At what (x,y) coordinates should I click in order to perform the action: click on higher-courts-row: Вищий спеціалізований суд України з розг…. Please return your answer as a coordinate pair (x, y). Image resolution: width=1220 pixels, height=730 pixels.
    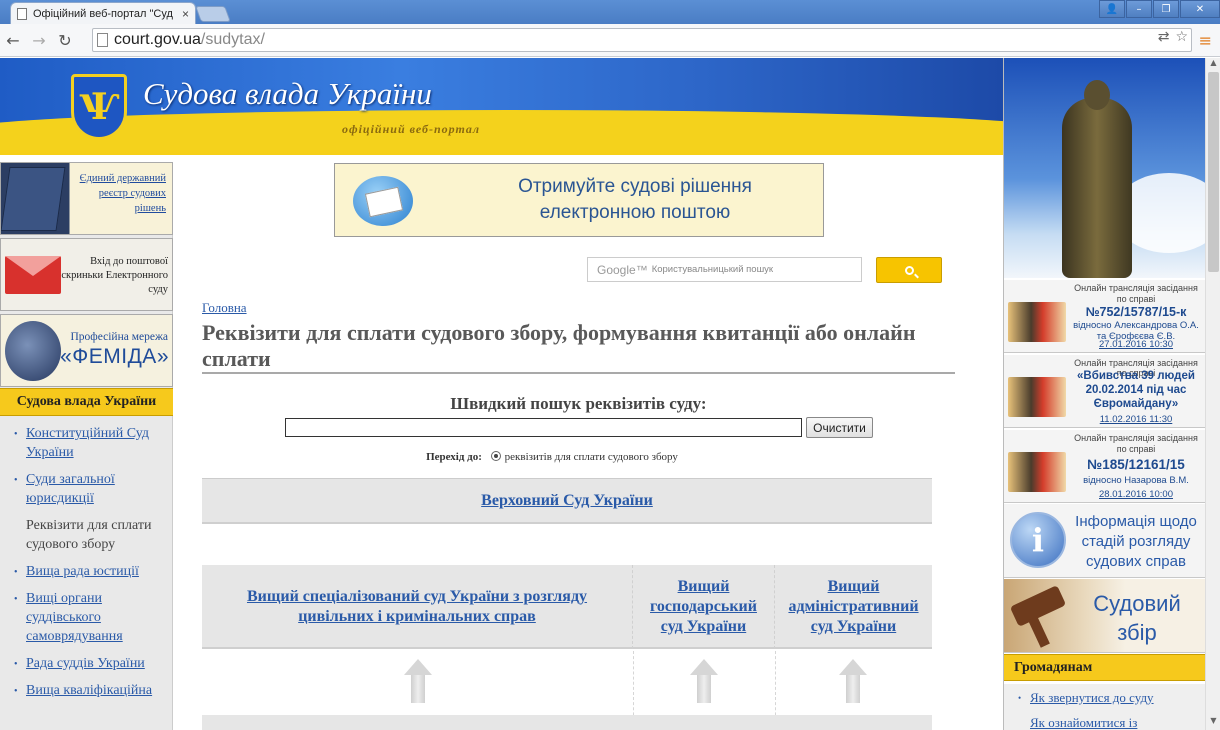
    Looking at the image, I should click on (567, 607).